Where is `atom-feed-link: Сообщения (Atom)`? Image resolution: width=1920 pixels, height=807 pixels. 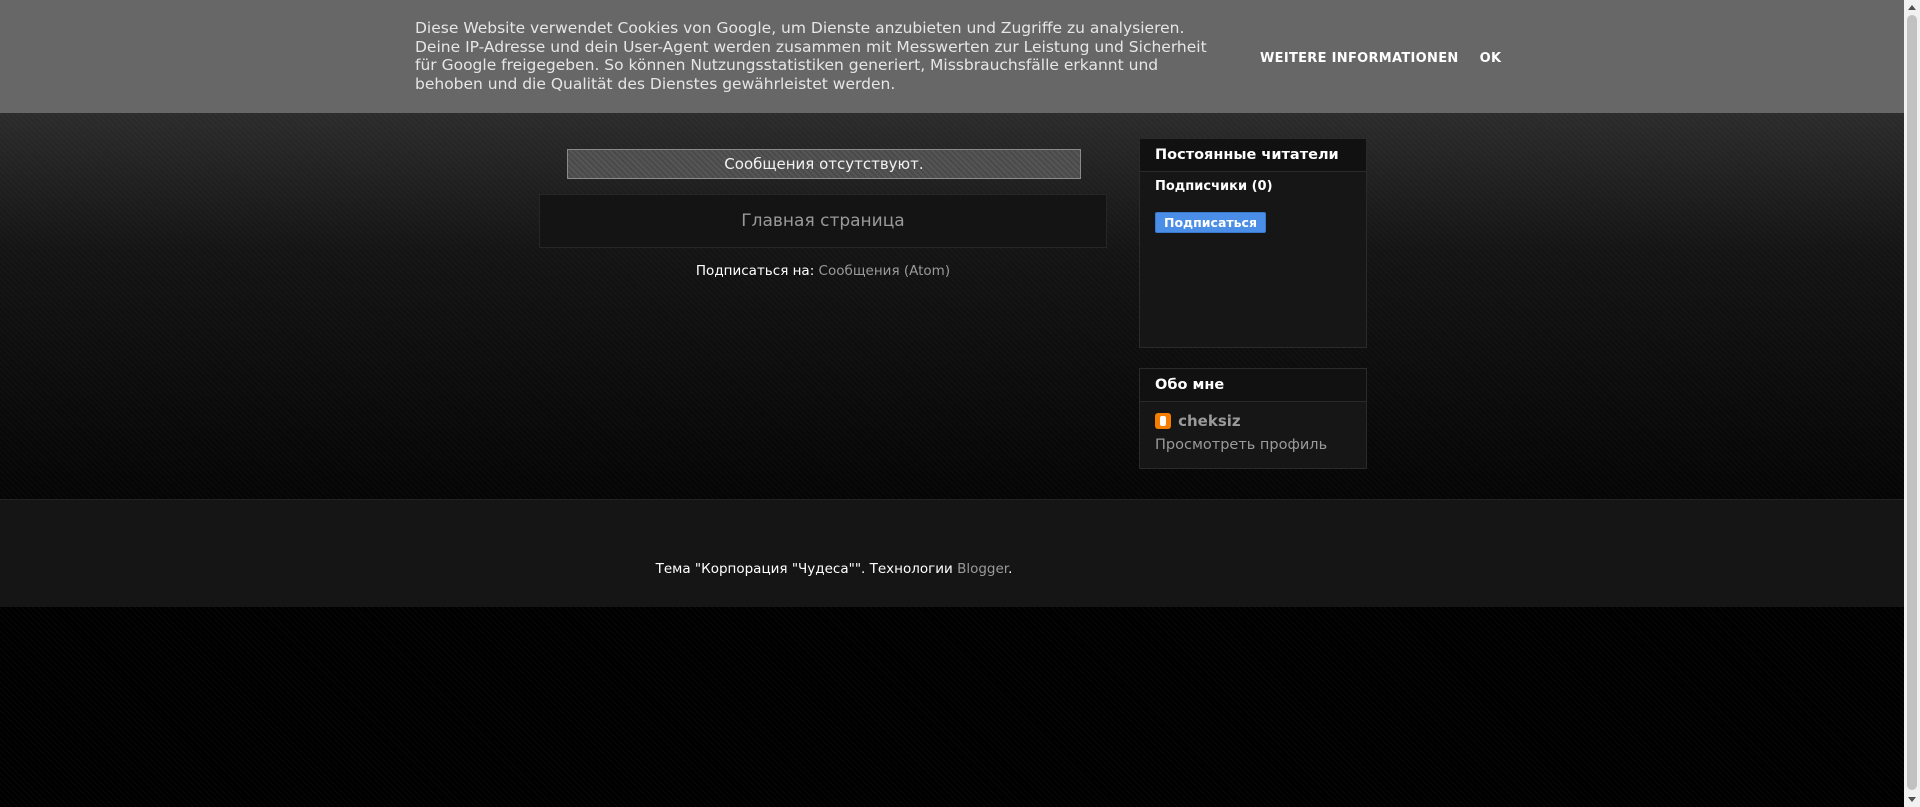 atom-feed-link: Сообщения (Atom) is located at coordinates (885, 271).